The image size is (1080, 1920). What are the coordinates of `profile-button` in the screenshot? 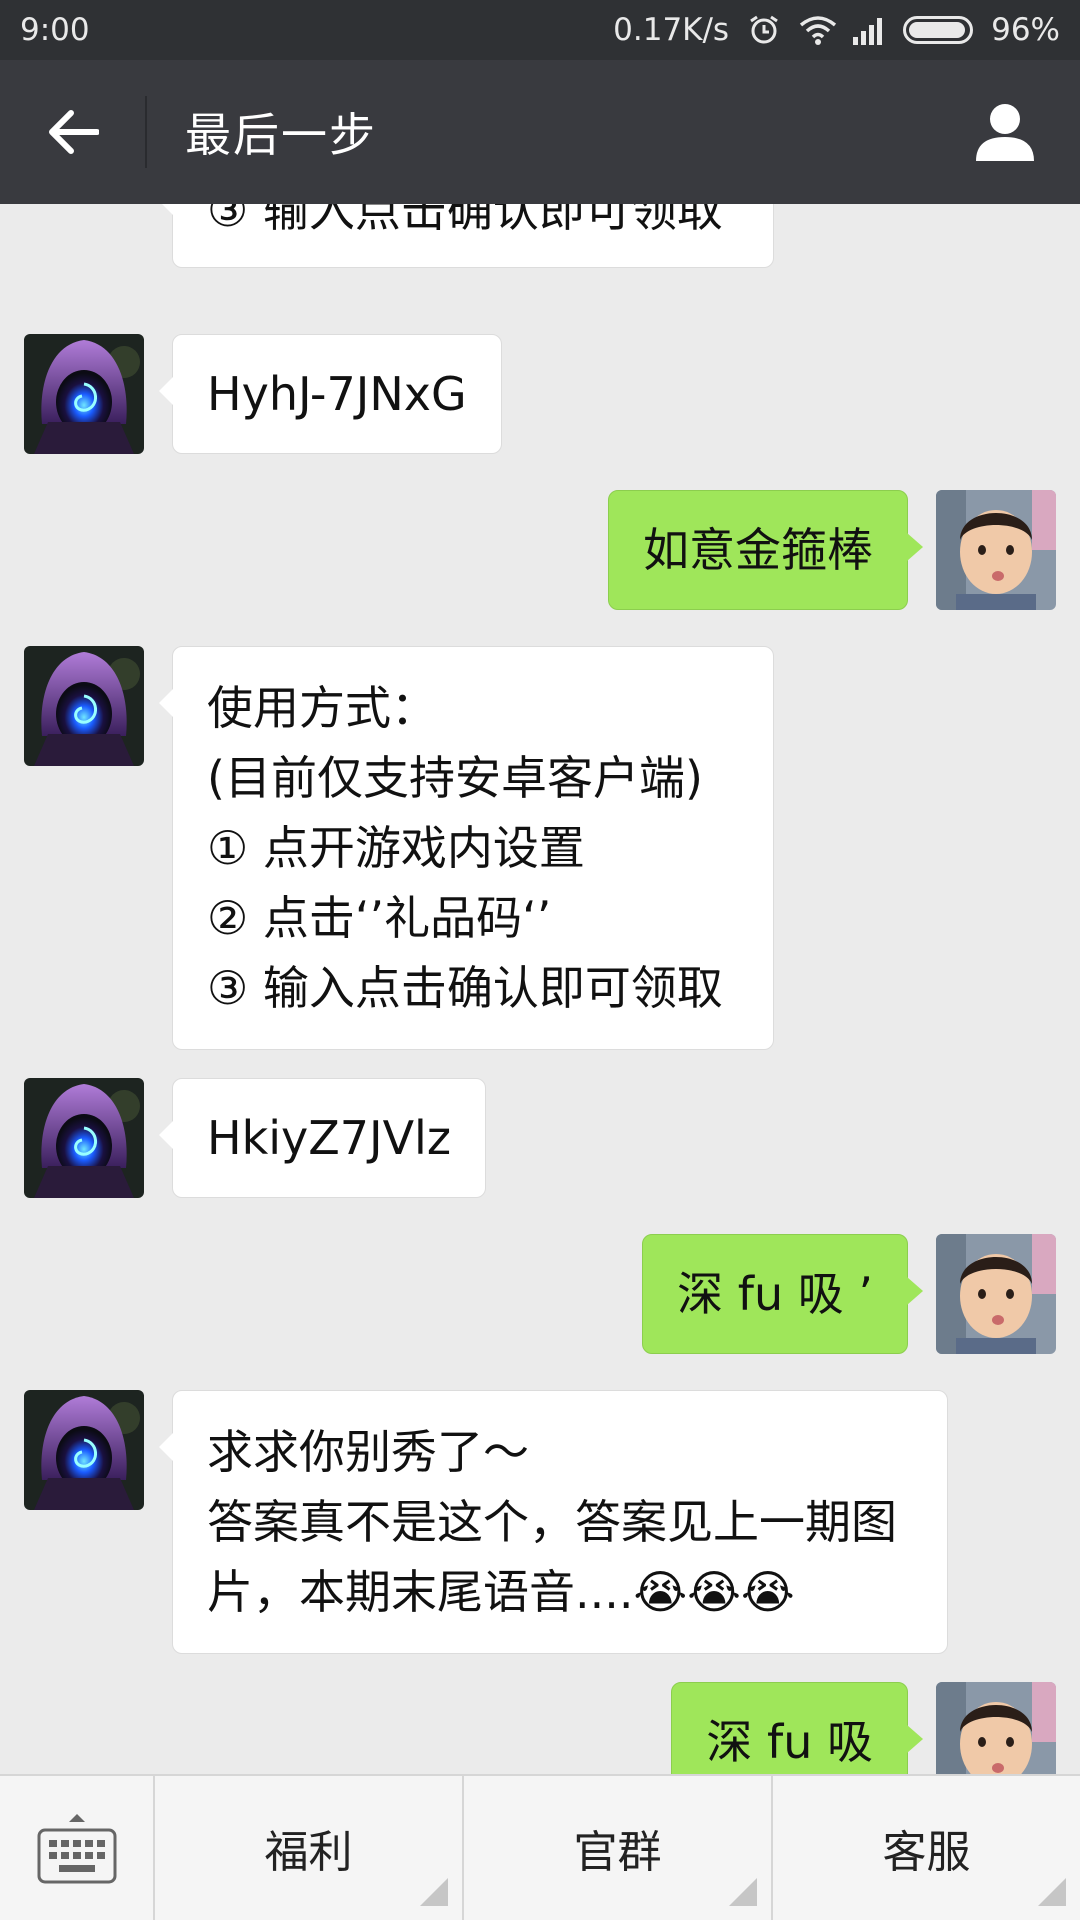 It's located at (1005, 132).